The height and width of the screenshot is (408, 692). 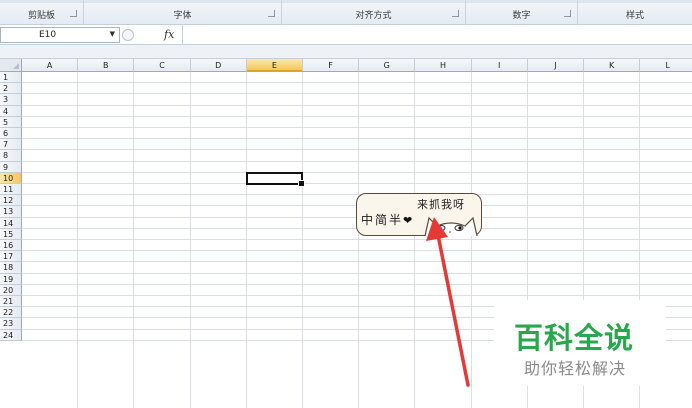 What do you see at coordinates (162, 65) in the screenshot?
I see `column-header-c: C` at bounding box center [162, 65].